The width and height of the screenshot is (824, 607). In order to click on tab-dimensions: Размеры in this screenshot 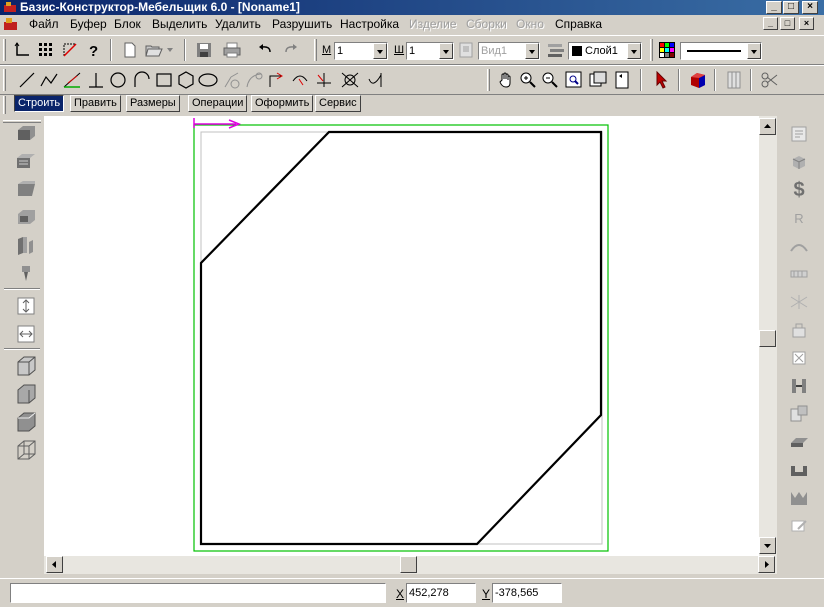, I will do `click(153, 103)`.